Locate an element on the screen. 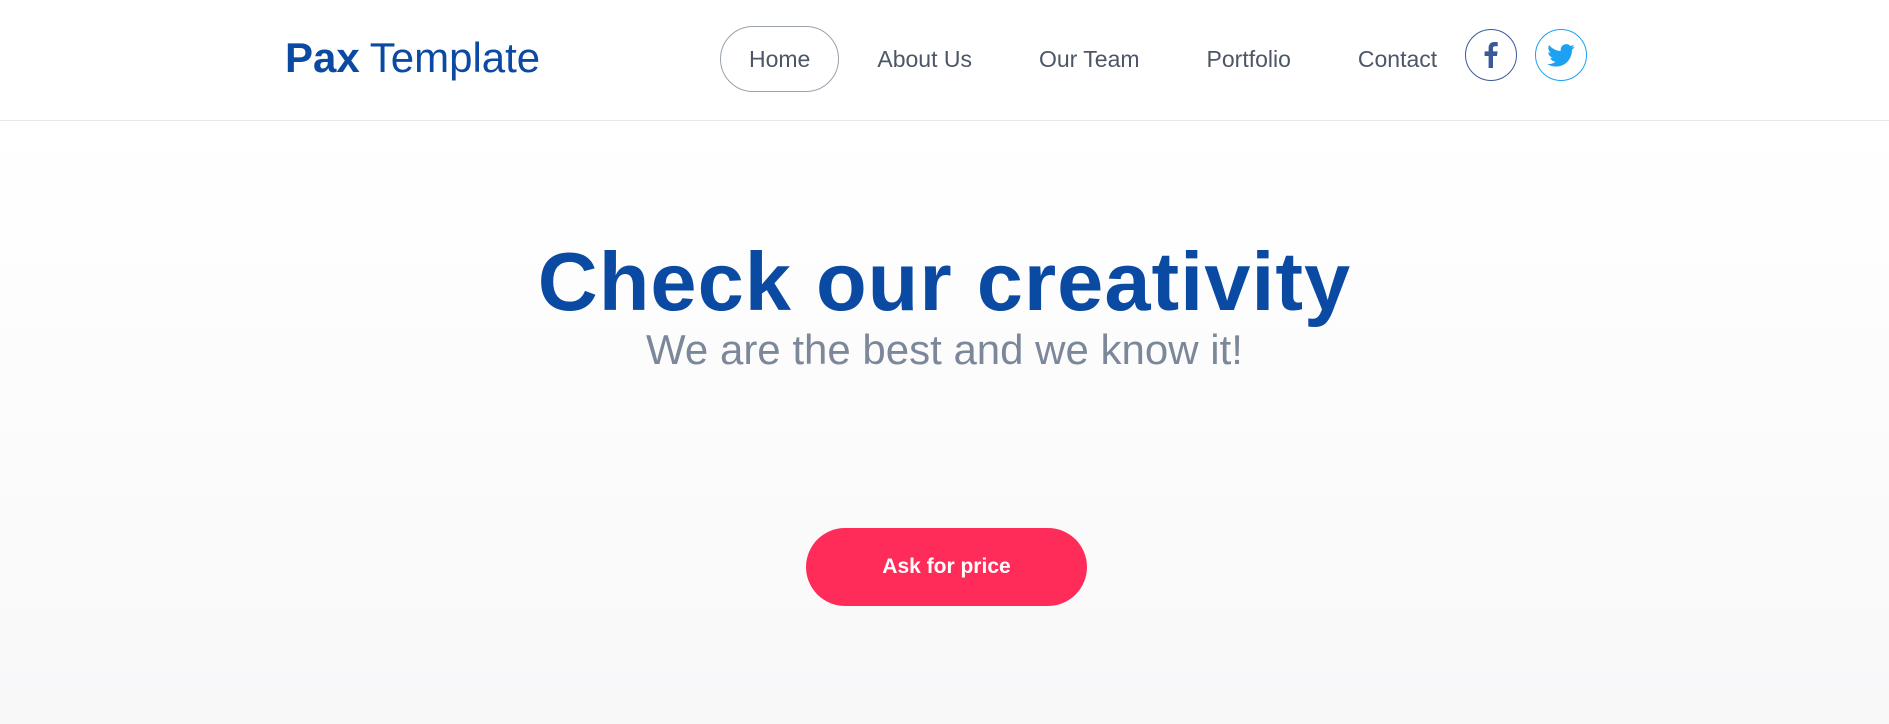 The image size is (1889, 724). logo-light-text: Template is located at coordinates (455, 57).